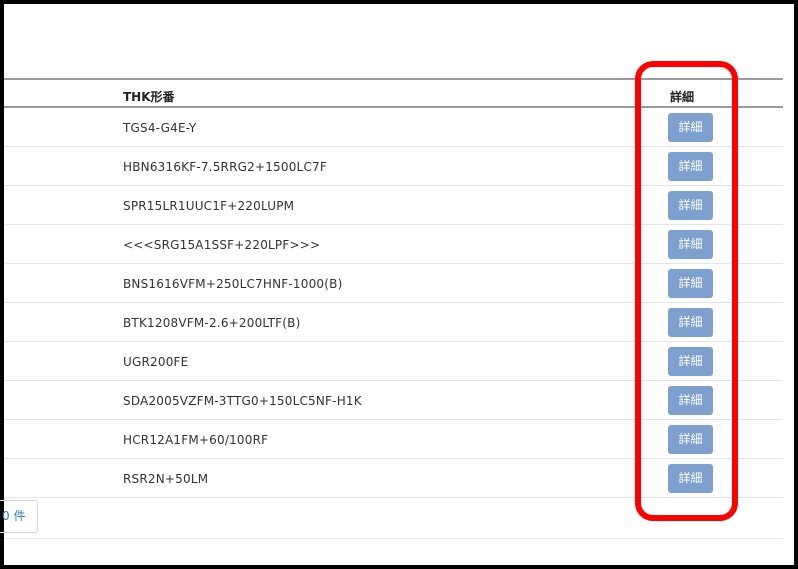  Describe the element at coordinates (19, 516) in the screenshot. I see `result-count-button: 0 件` at that location.